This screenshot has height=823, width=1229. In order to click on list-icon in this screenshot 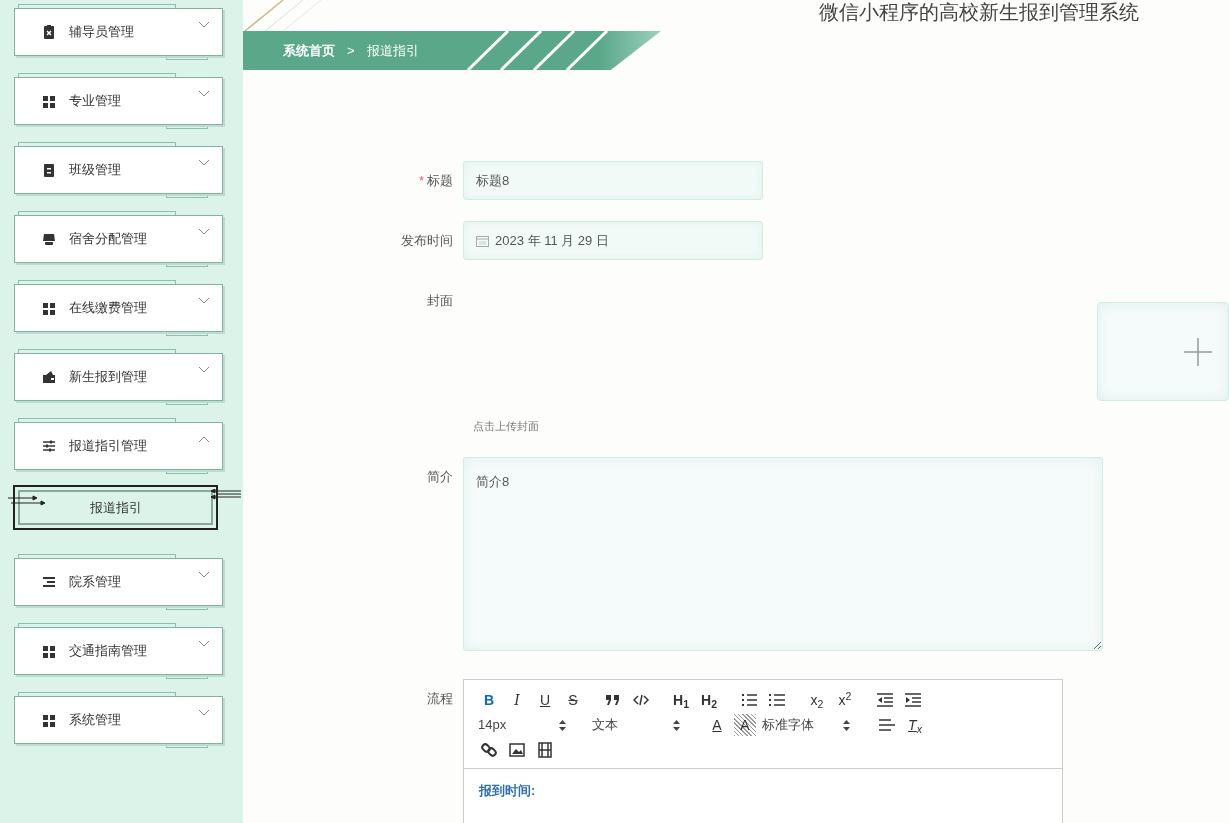, I will do `click(49, 582)`.